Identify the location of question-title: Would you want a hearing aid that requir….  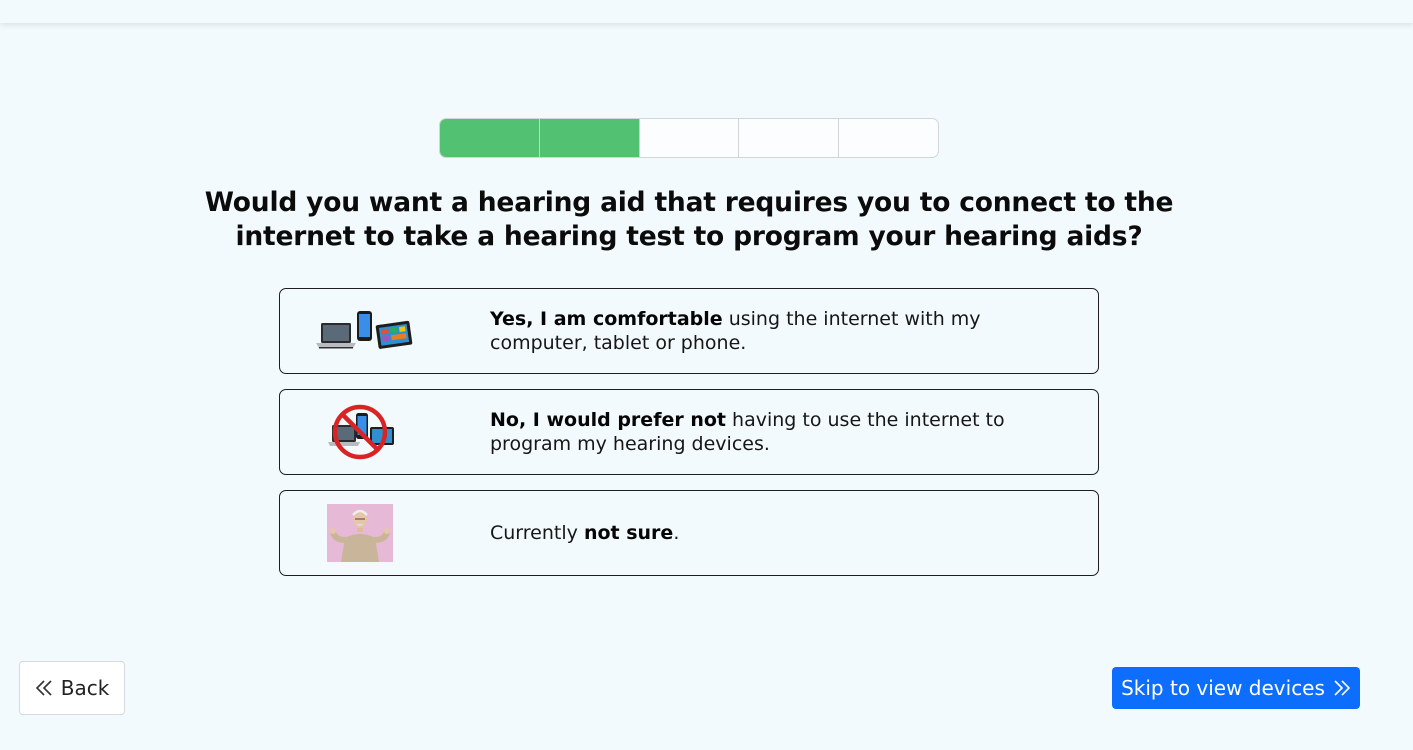
(689, 219).